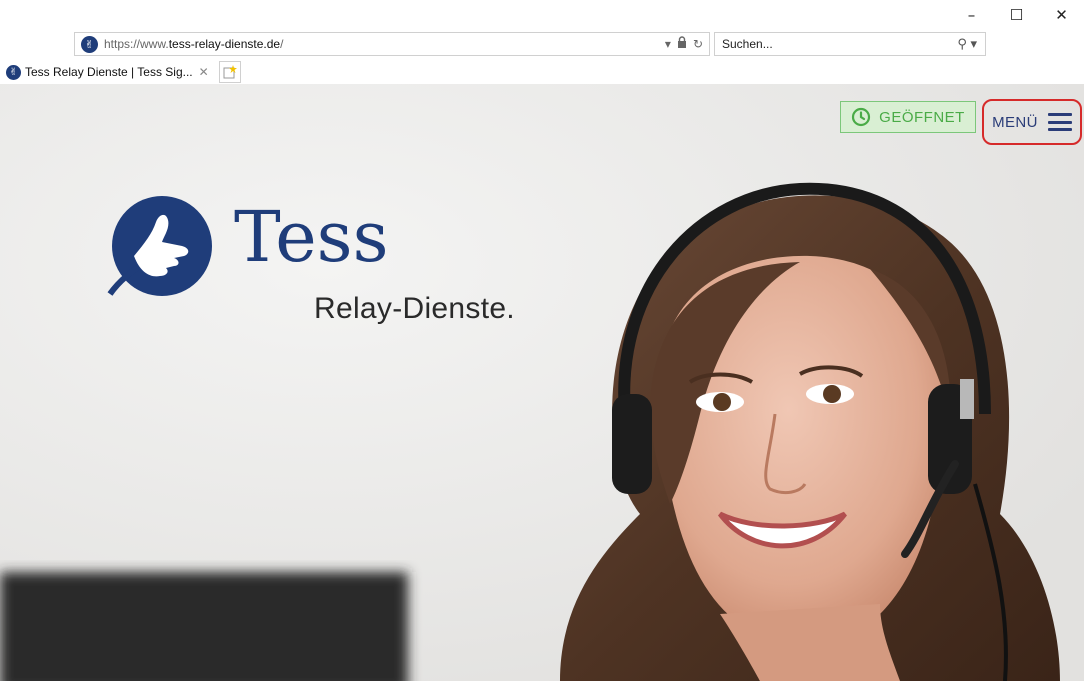 The image size is (1084, 681). Describe the element at coordinates (89, 44) in the screenshot. I see `site-favicon-icon: ✌` at that location.